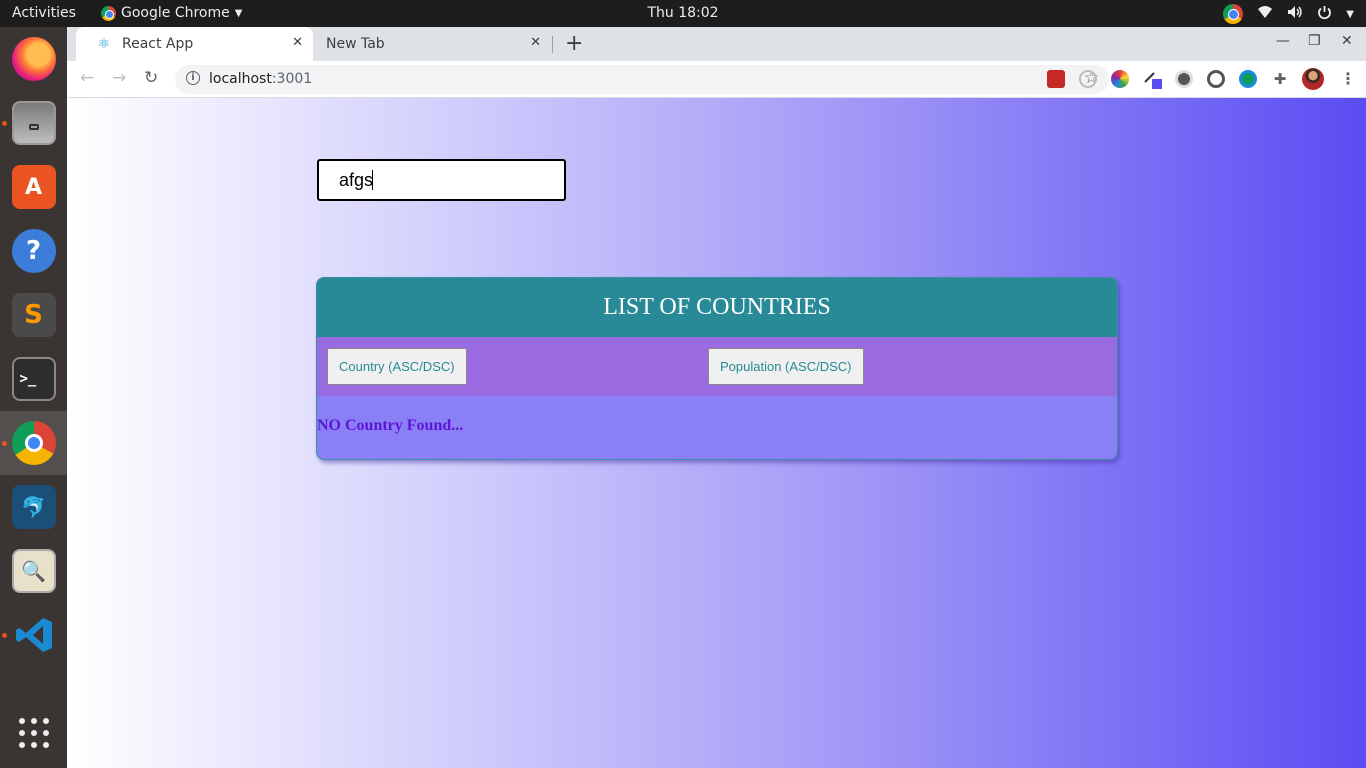  I want to click on terminal-icon: >_, so click(33, 379).